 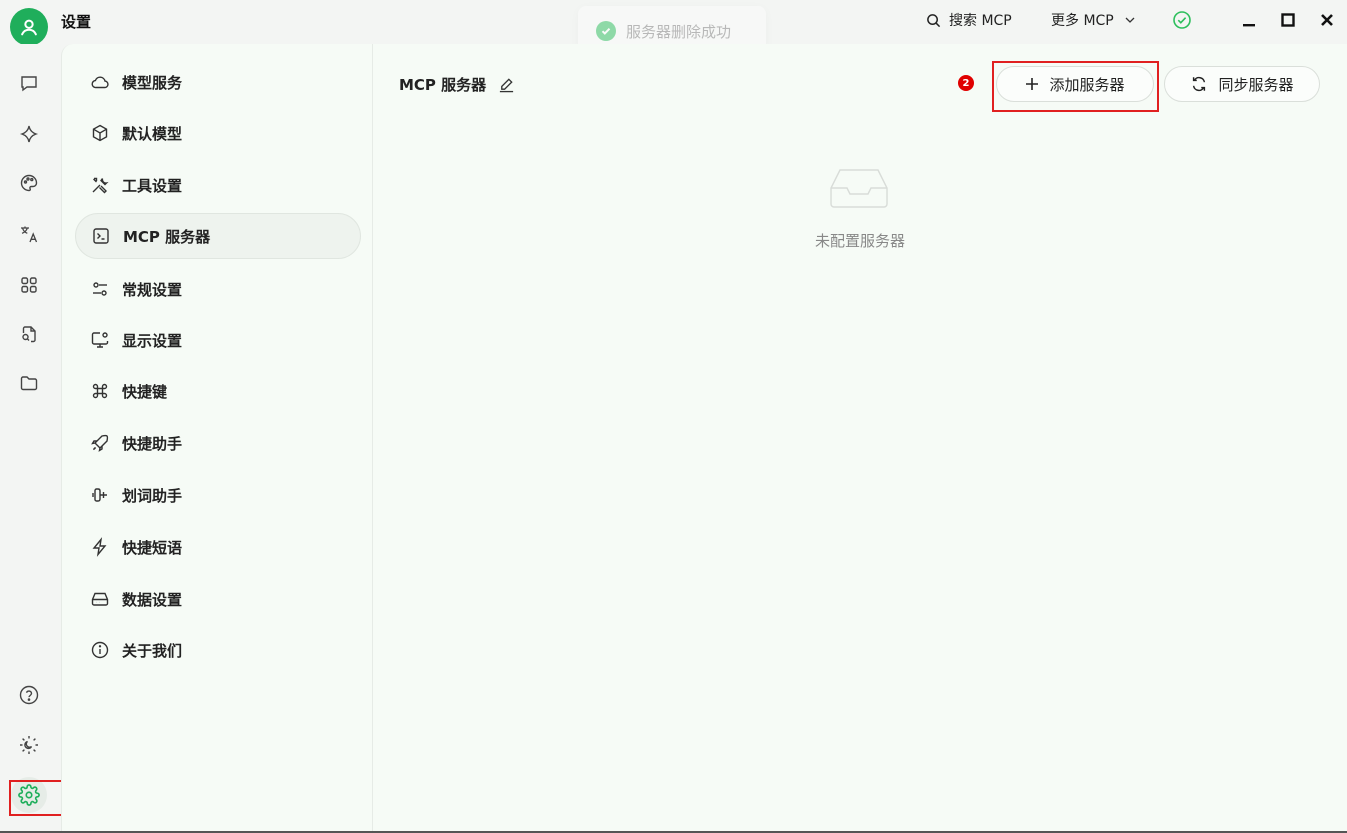 I want to click on cloud-icon, so click(x=100, y=82).